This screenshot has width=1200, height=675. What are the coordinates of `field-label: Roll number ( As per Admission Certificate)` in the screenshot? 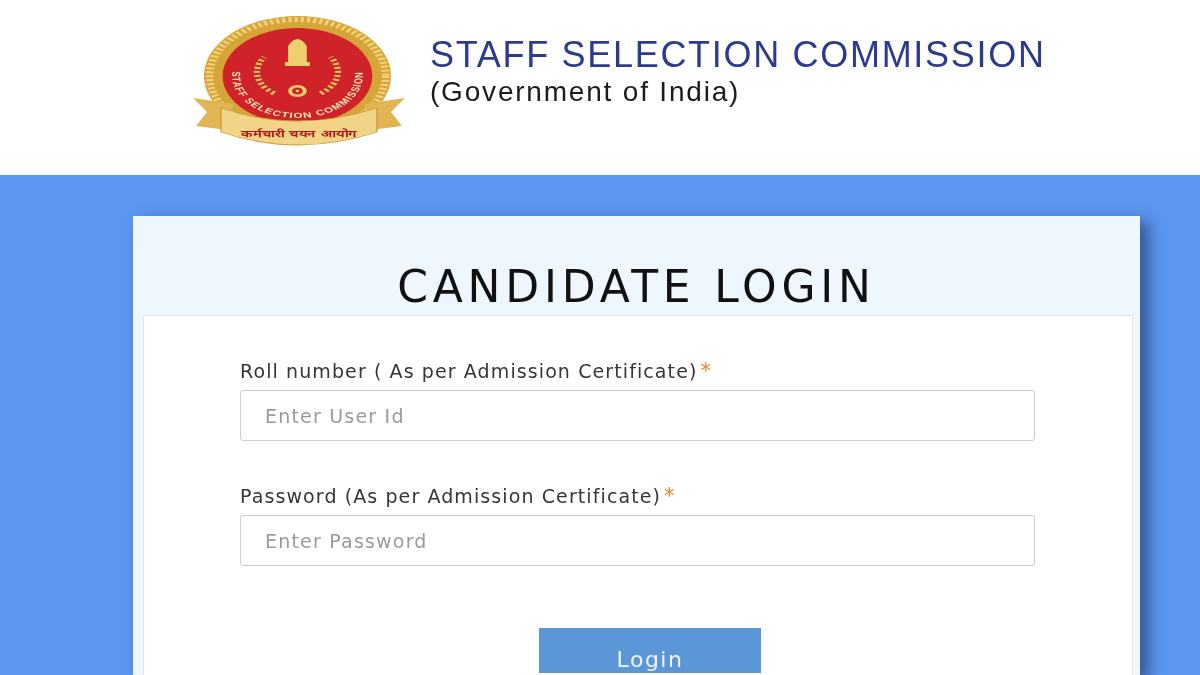 It's located at (469, 371).